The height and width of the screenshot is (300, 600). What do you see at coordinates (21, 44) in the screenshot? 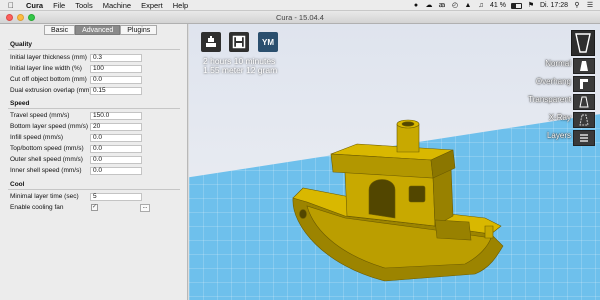
I see `section-quality-title: Quality` at bounding box center [21, 44].